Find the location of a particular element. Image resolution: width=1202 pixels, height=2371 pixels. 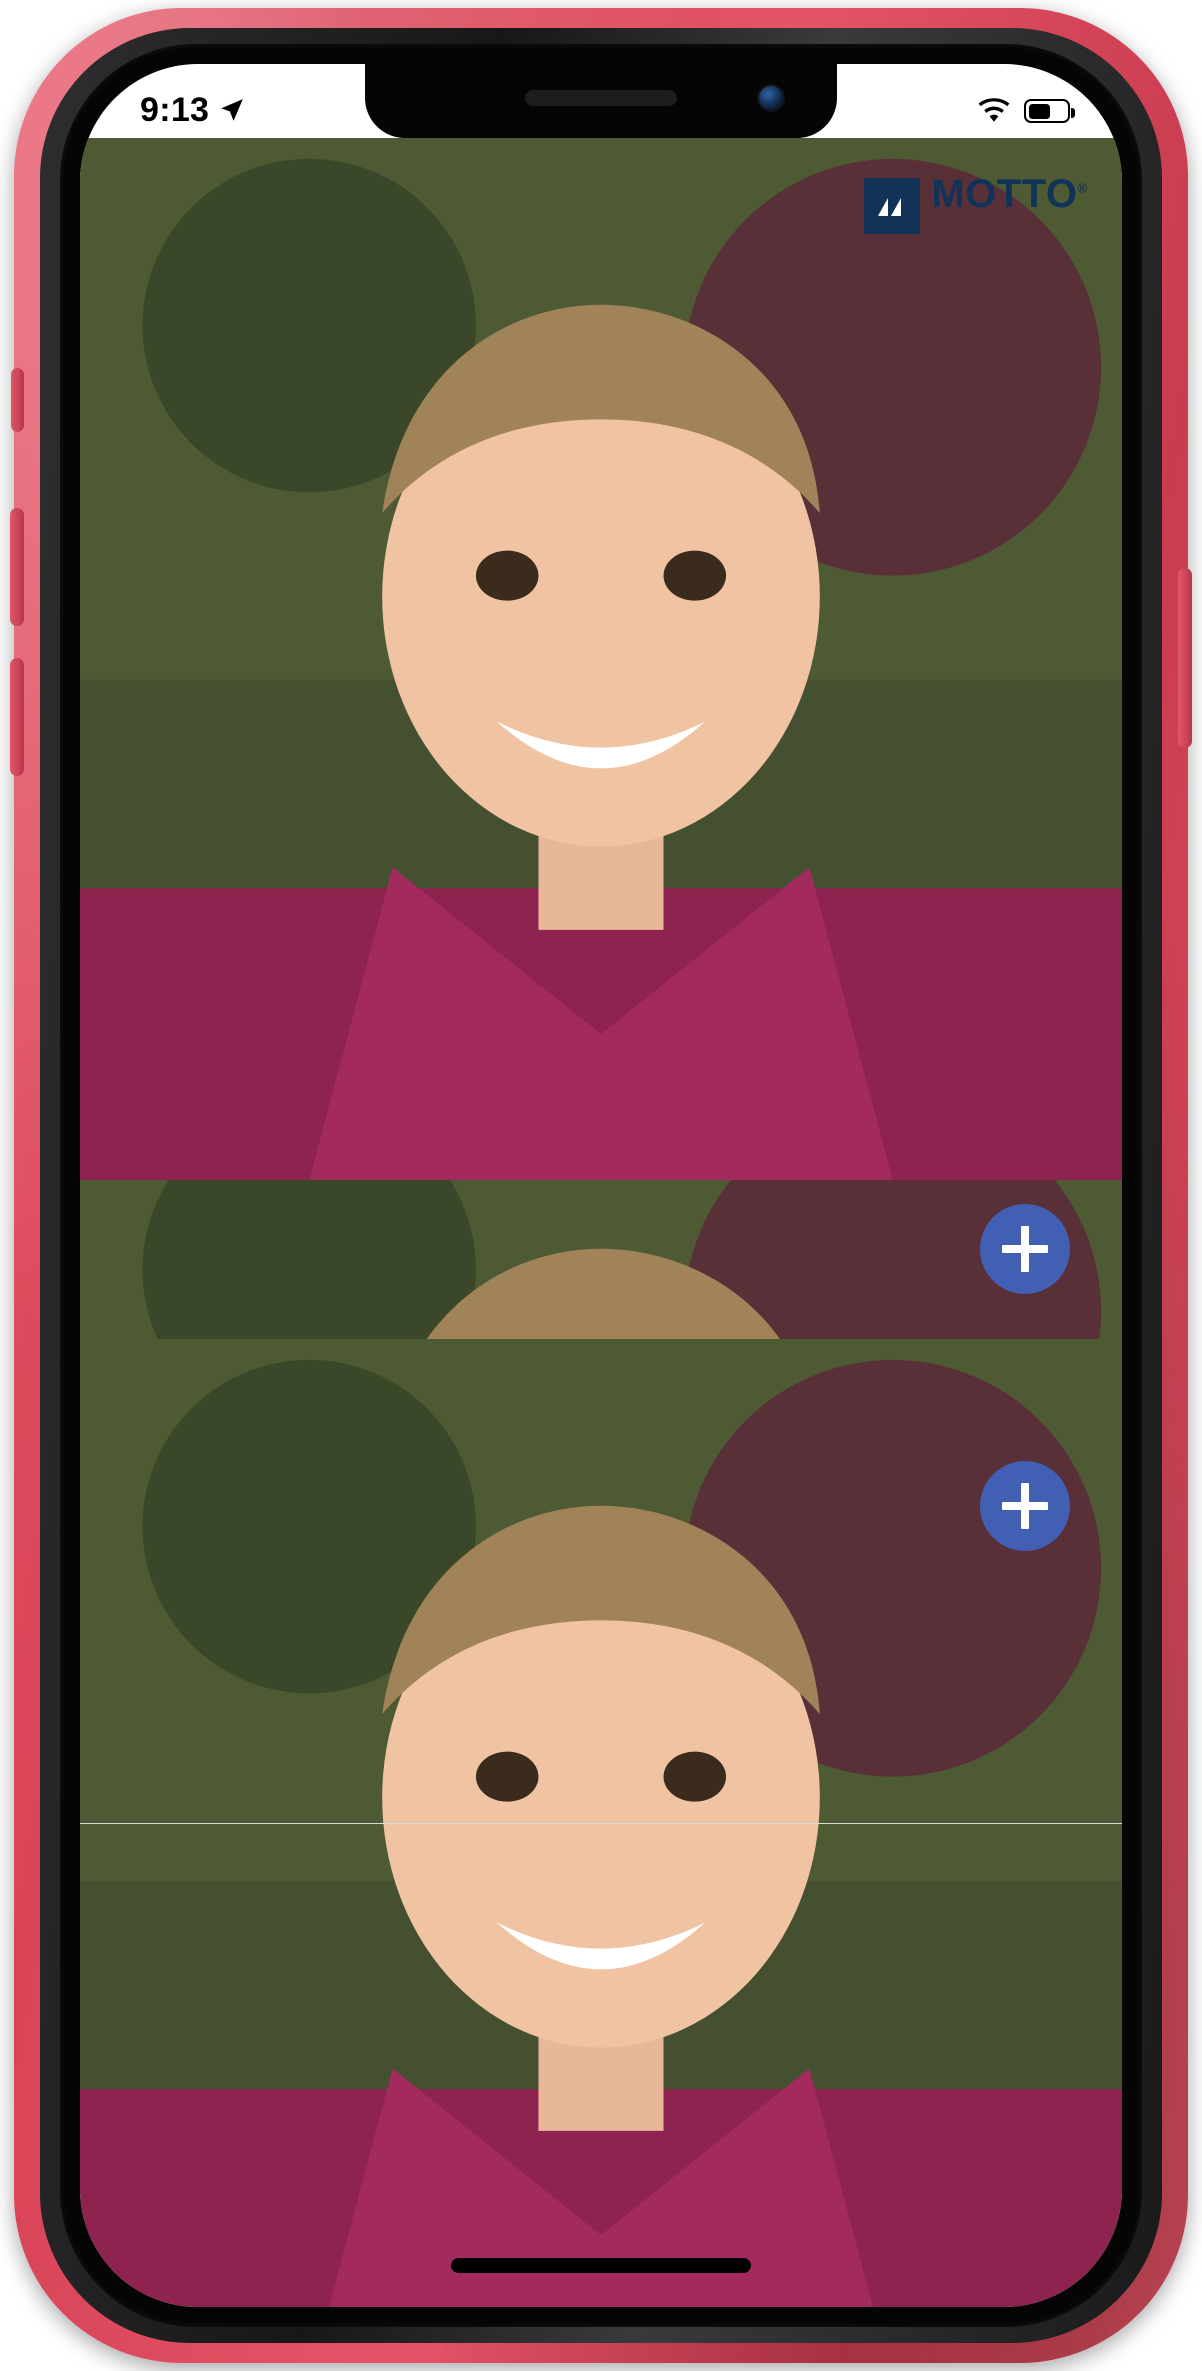

brand-name-text: MOTTO is located at coordinates (1004, 193).